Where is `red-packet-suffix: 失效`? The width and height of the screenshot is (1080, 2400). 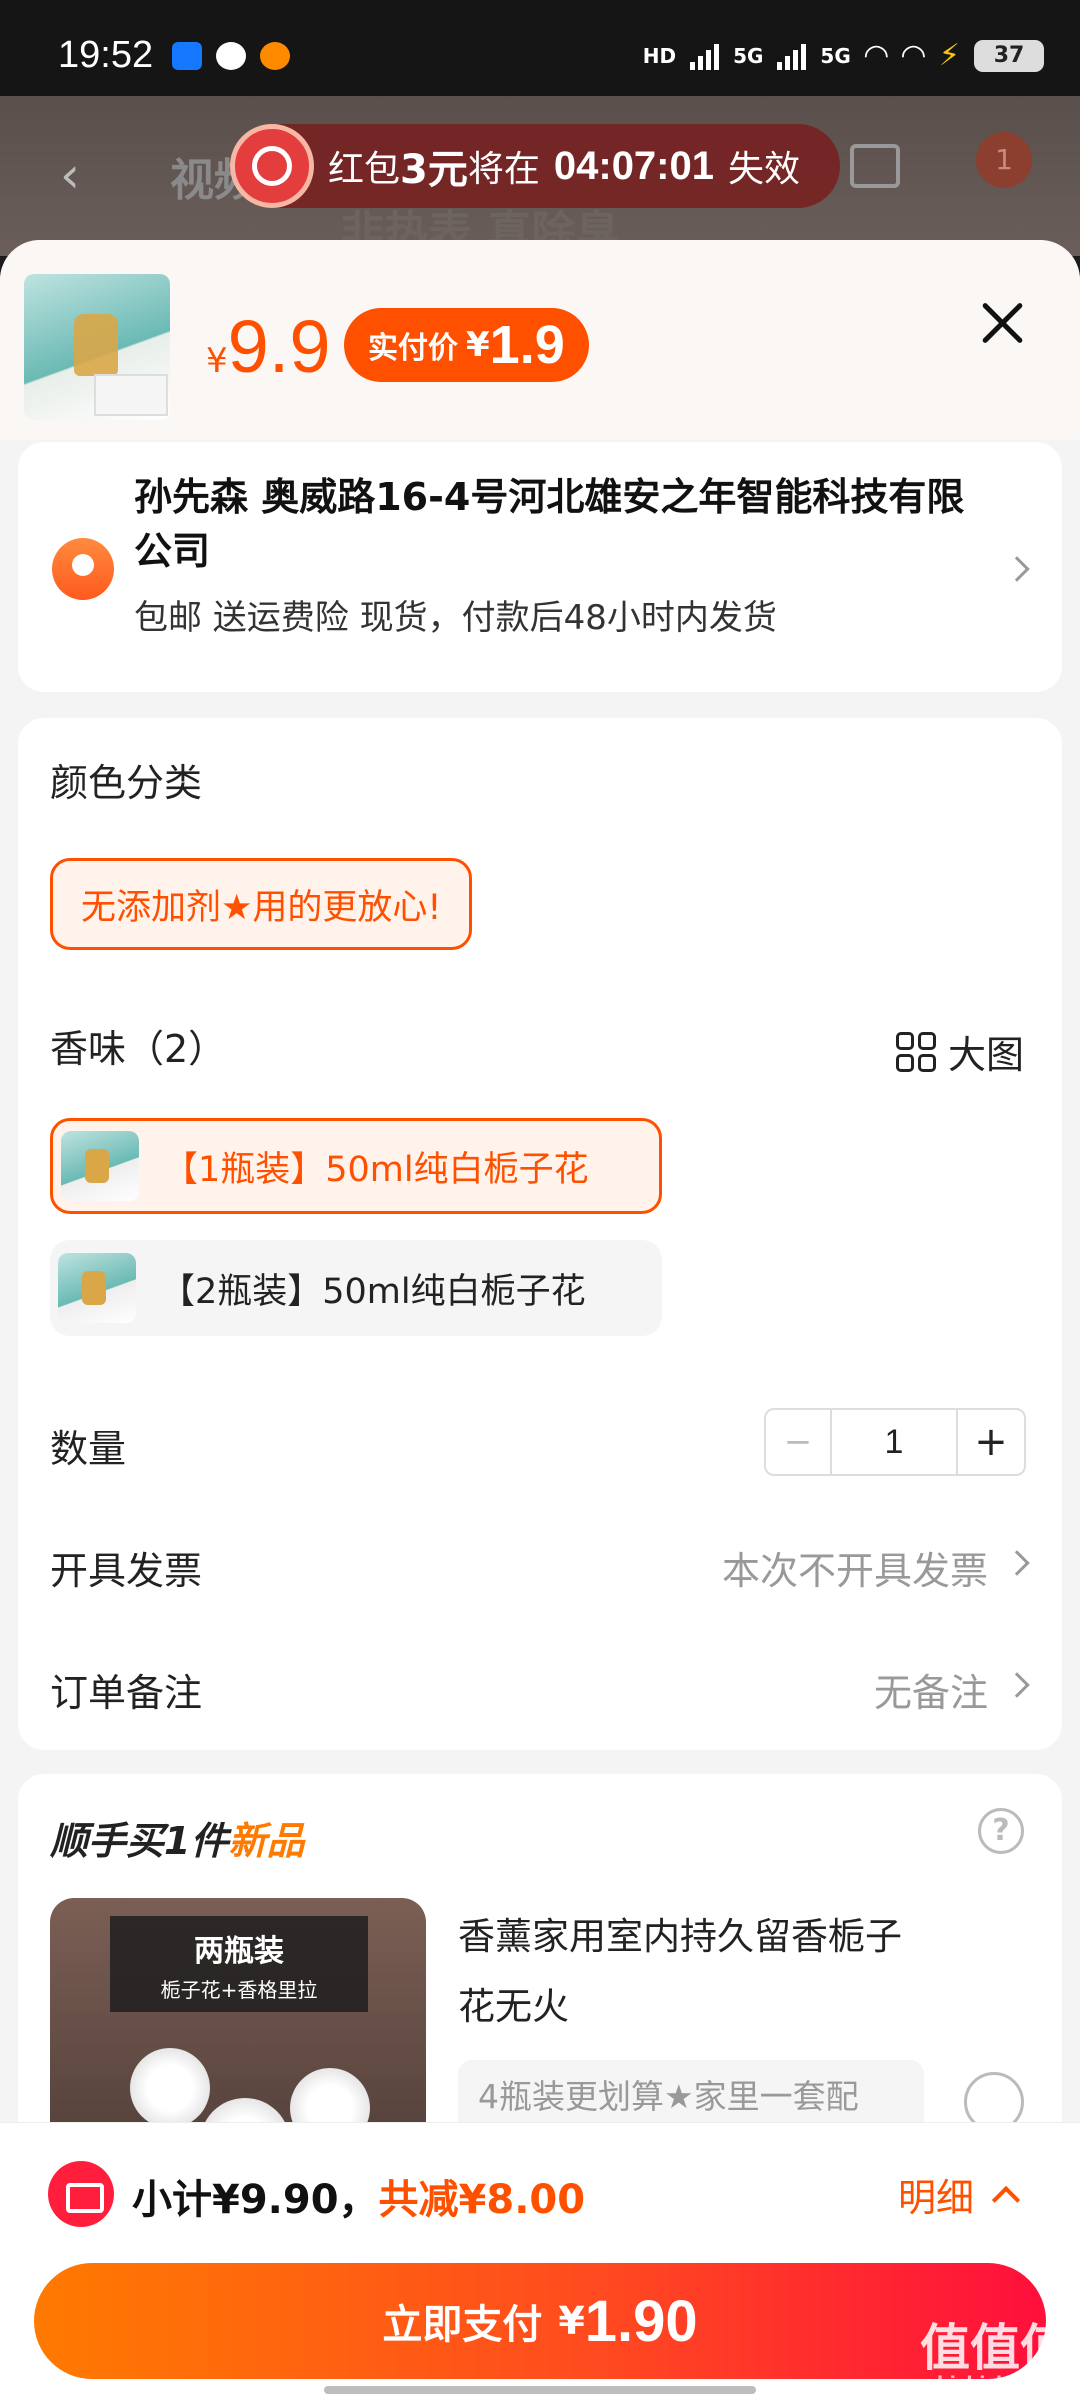 red-packet-suffix: 失效 is located at coordinates (764, 169).